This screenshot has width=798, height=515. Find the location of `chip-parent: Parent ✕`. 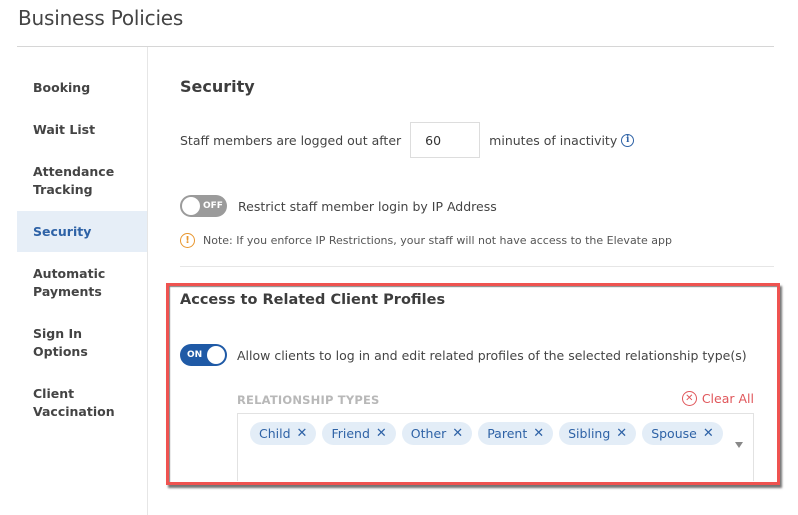

chip-parent: Parent ✕ is located at coordinates (516, 433).